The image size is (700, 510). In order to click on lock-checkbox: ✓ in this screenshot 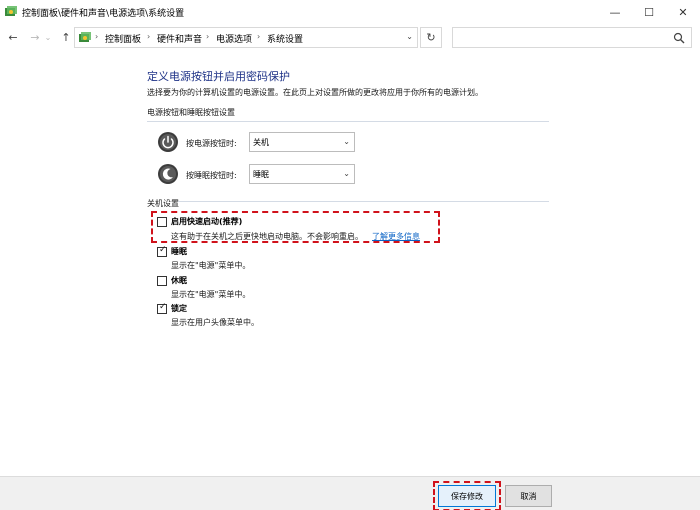, I will do `click(162, 308)`.